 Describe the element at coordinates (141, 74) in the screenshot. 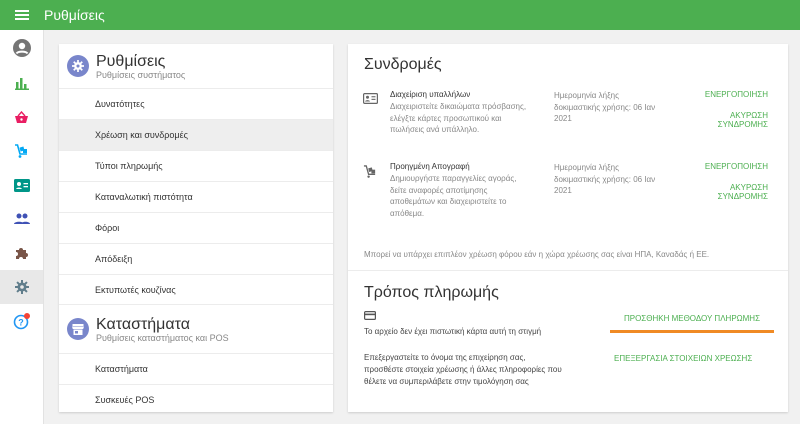

I see `settings-section-subtitle: Ρυθμίσεις συστήματος` at that location.